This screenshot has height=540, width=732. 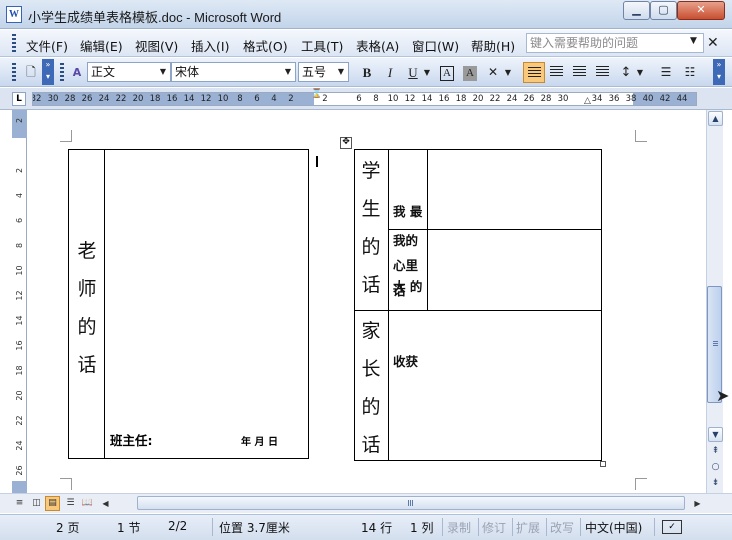 What do you see at coordinates (317, 161) in the screenshot?
I see `text-cursor` at bounding box center [317, 161].